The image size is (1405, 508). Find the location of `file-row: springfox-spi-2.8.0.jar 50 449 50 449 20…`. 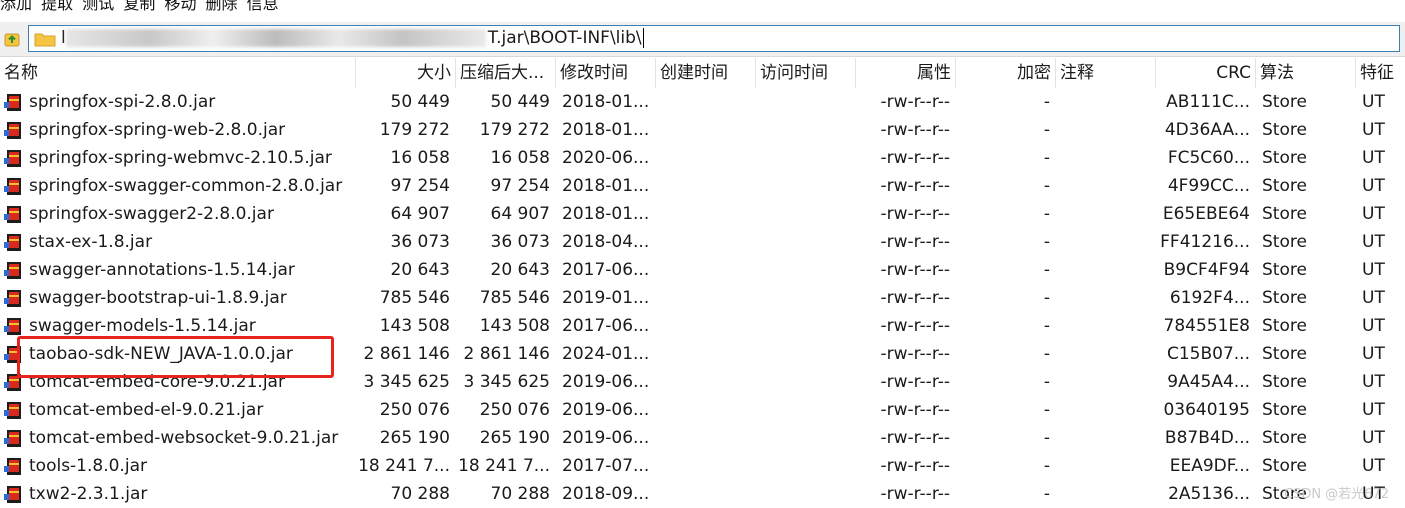

file-row: springfox-spi-2.8.0.jar 50 449 50 449 20… is located at coordinates (702, 102).